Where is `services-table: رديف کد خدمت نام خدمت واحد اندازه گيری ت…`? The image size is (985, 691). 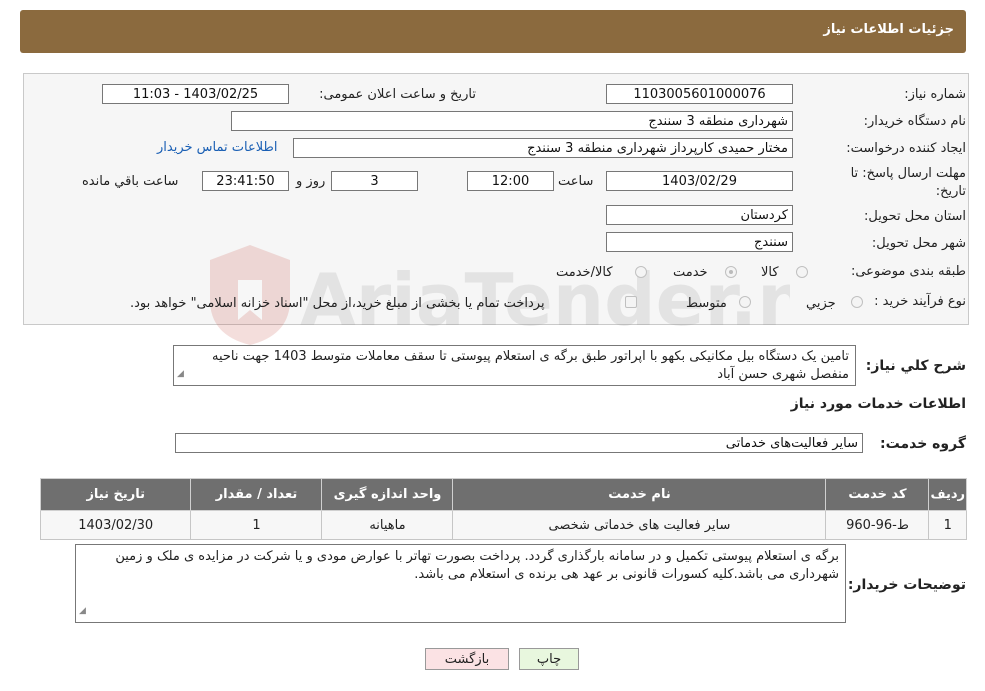
services-table: رديف کد خدمت نام خدمت واحد اندازه گيری ت… is located at coordinates (503, 509).